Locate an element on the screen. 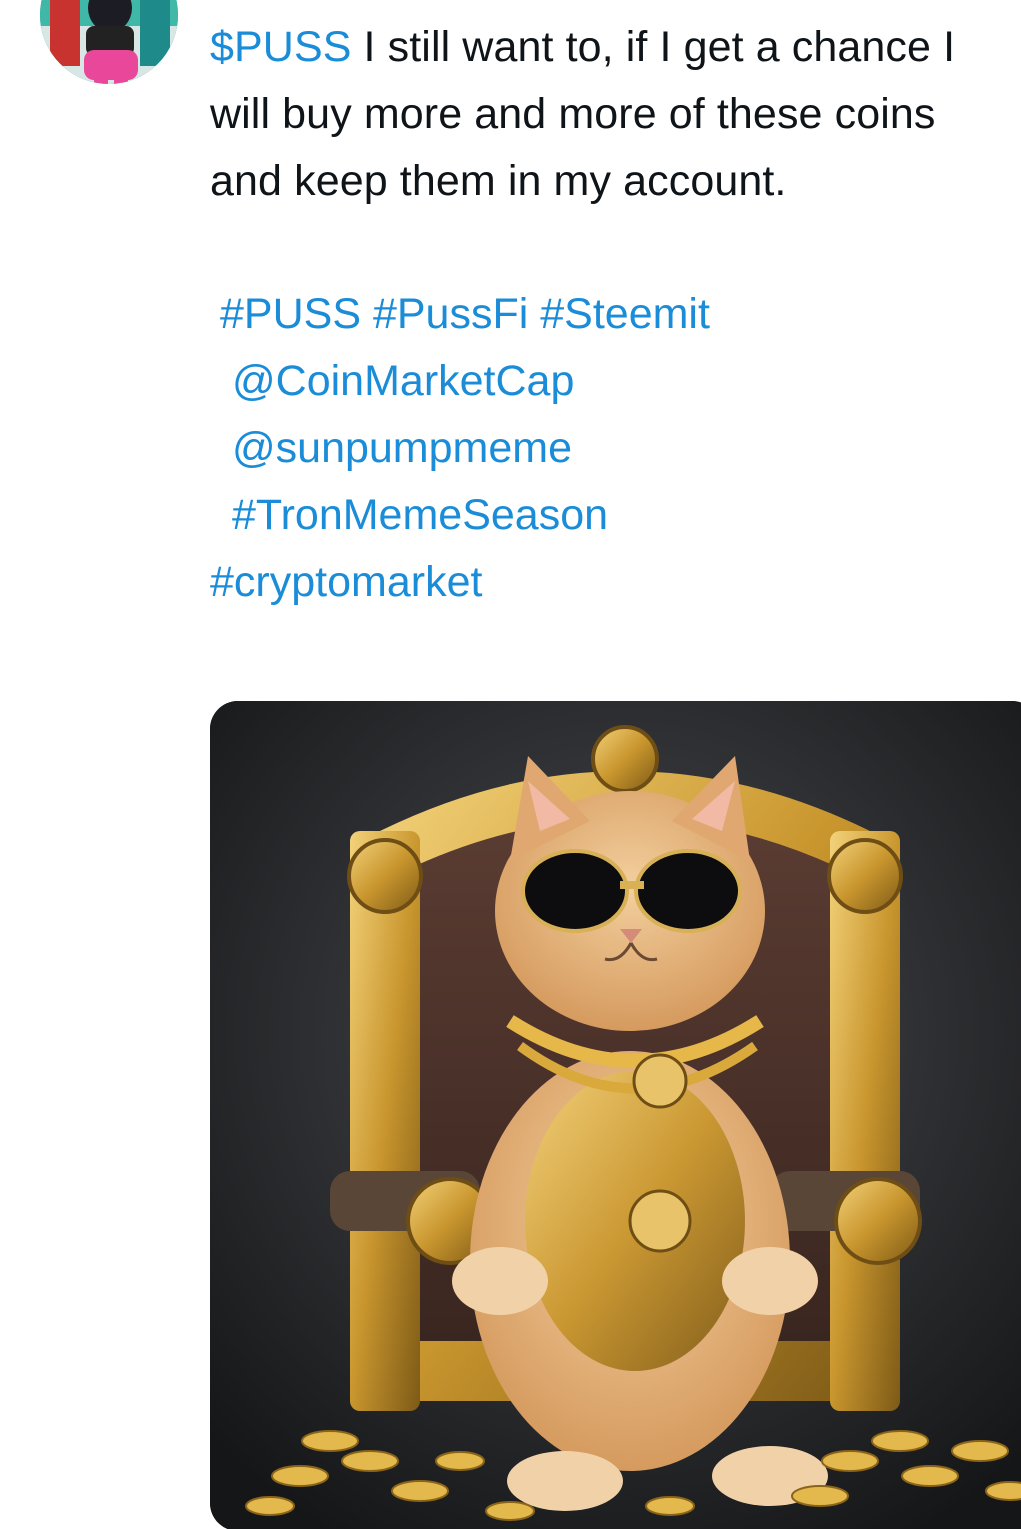 The width and height of the screenshot is (1021, 1529). avatar is located at coordinates (109, 42).